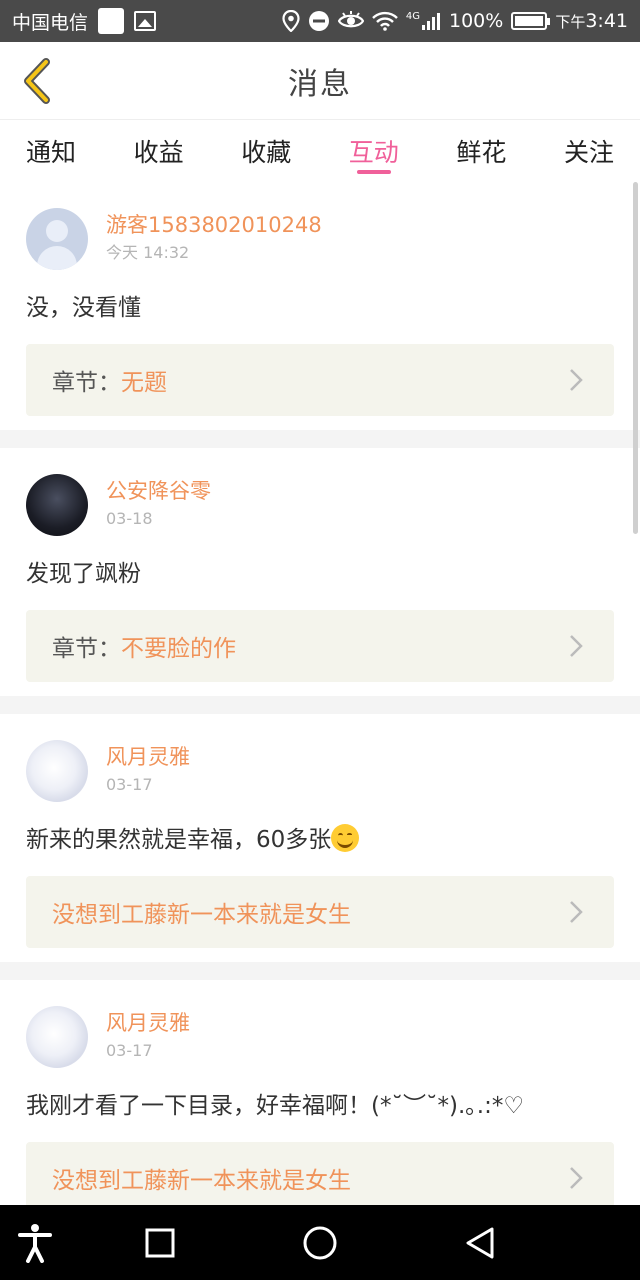 Image resolution: width=640 pixels, height=1280 pixels. Describe the element at coordinates (320, 646) in the screenshot. I see `chapter-link: 章节： 不要脸的作` at that location.